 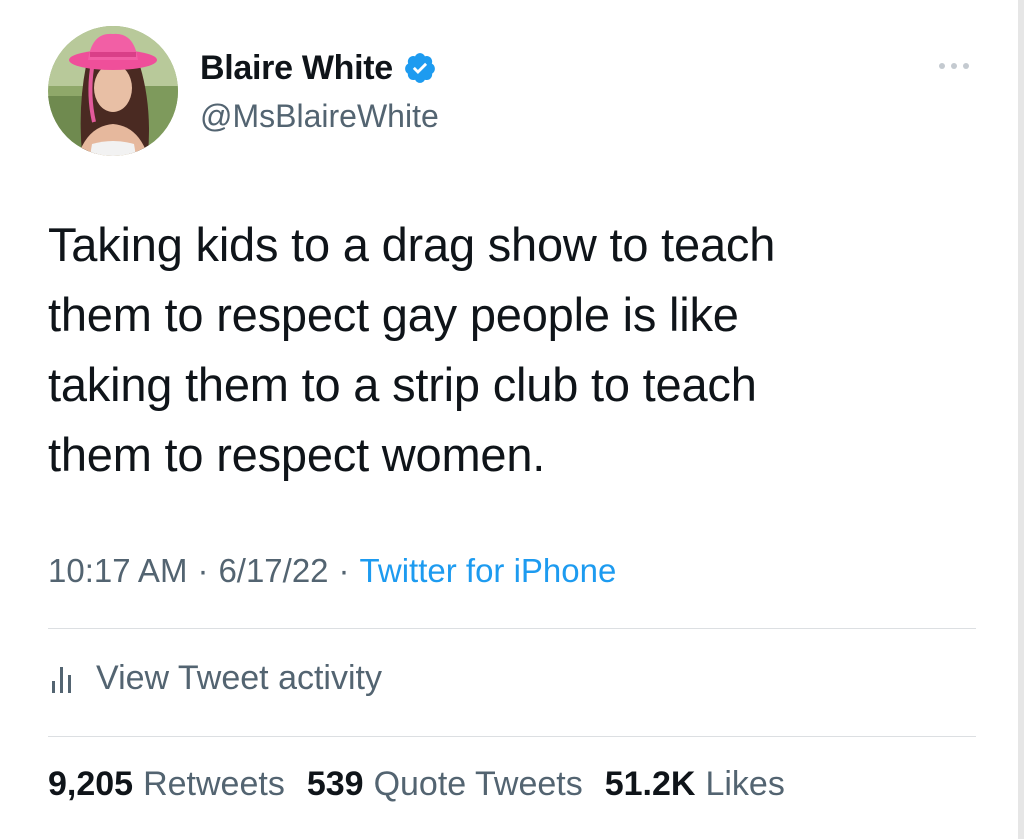 What do you see at coordinates (117, 570) in the screenshot?
I see `tweet-time: 10:17 AM` at bounding box center [117, 570].